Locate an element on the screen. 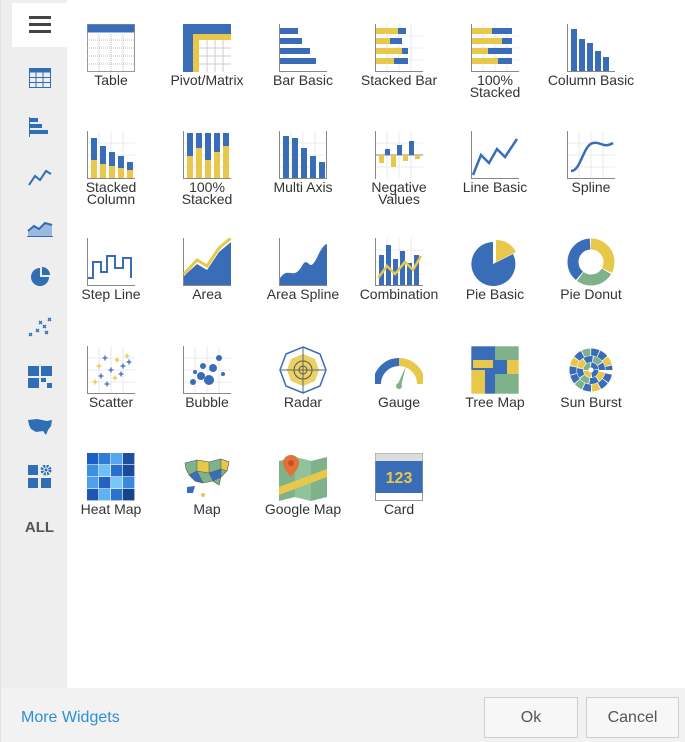  widget-line-basic: Line Basic is located at coordinates (495, 163).